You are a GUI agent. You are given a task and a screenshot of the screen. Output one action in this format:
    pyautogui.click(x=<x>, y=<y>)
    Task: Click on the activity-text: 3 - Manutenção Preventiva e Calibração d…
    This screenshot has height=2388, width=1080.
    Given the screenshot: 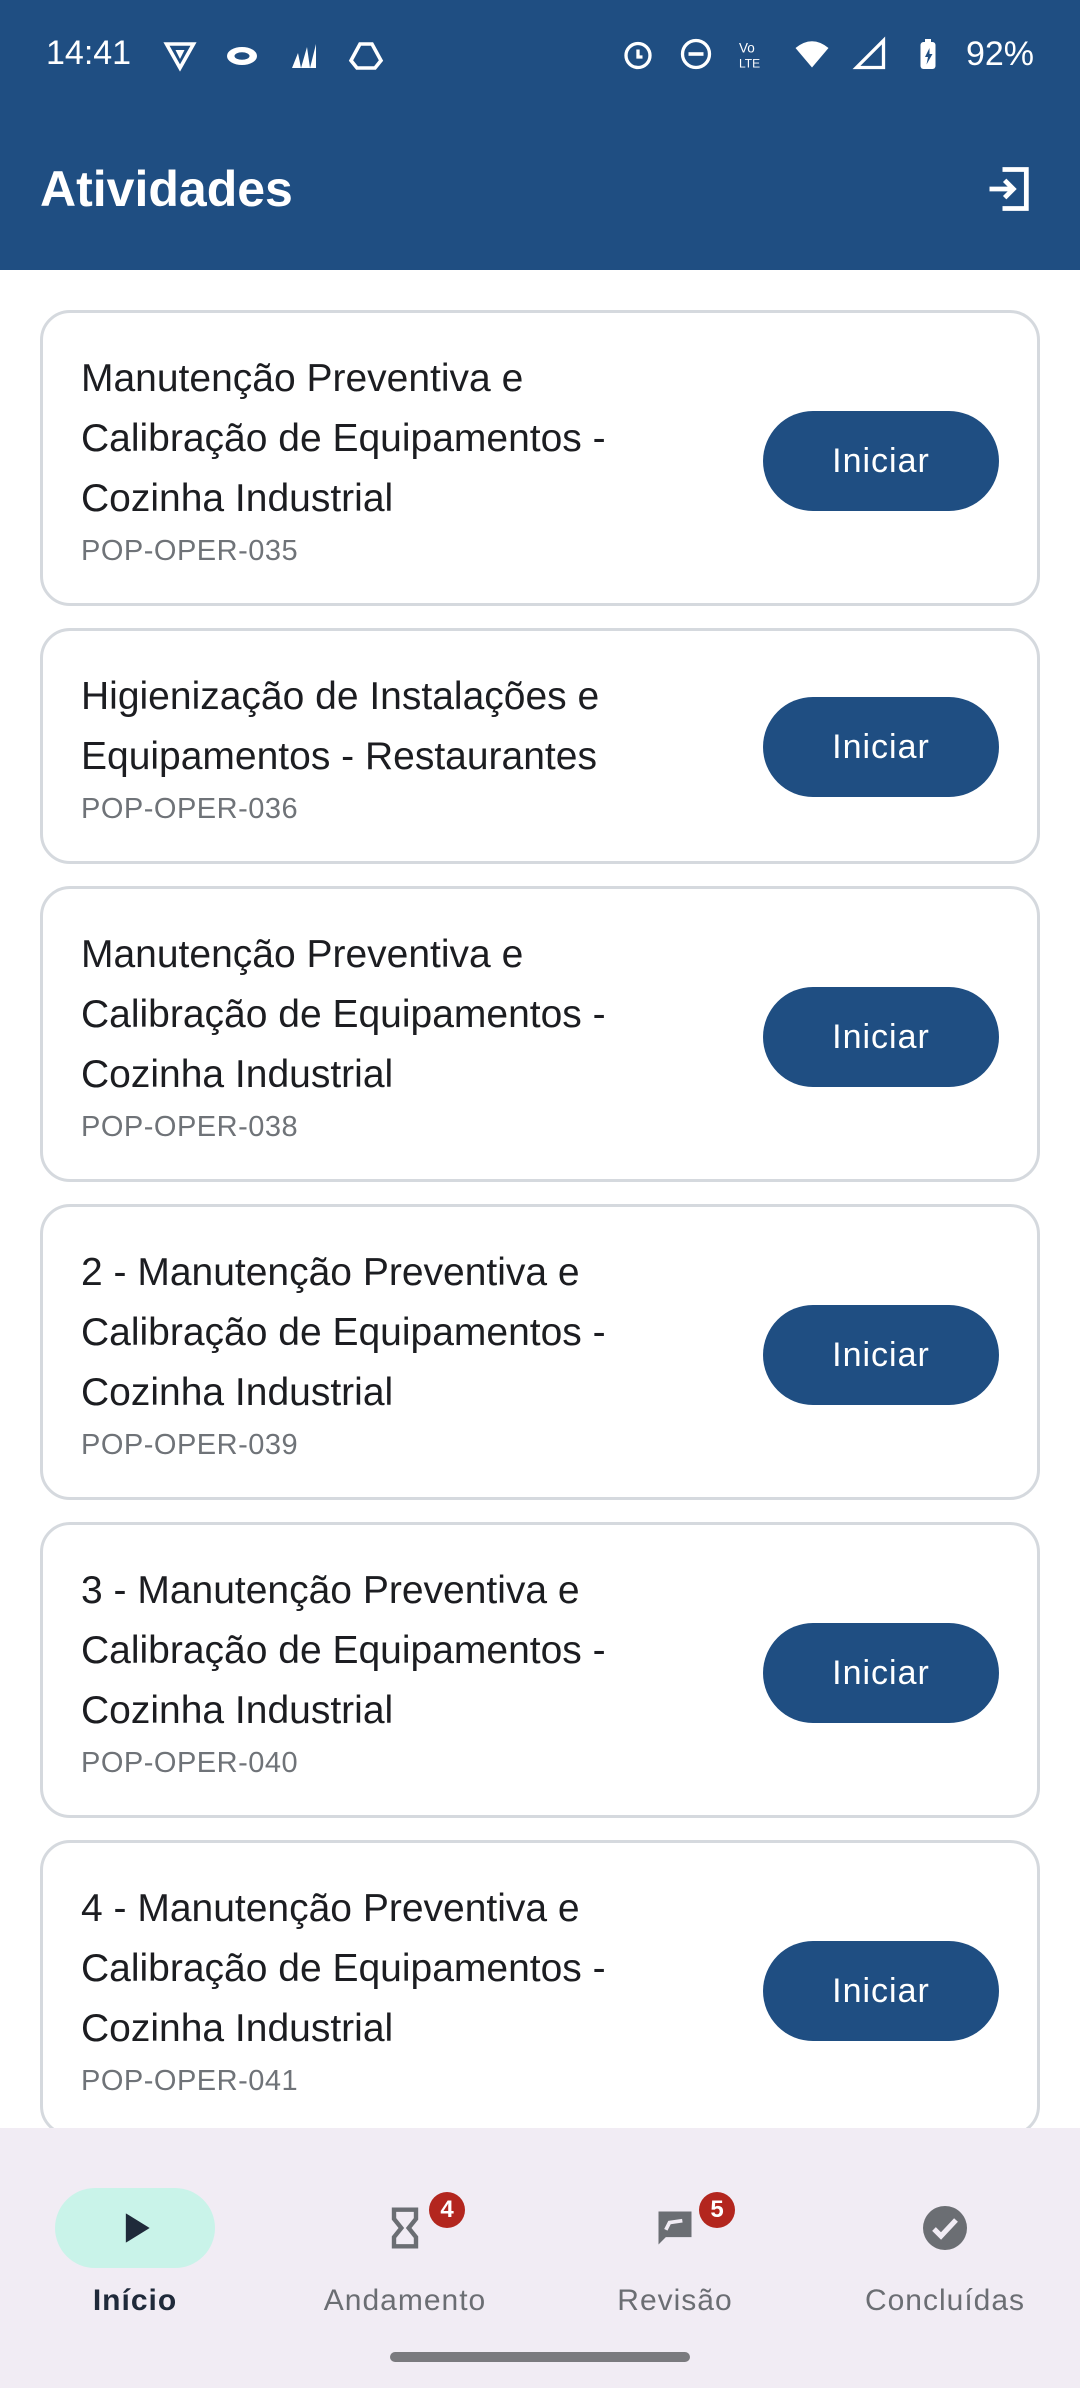 What is the action you would take?
    pyautogui.click(x=391, y=1670)
    